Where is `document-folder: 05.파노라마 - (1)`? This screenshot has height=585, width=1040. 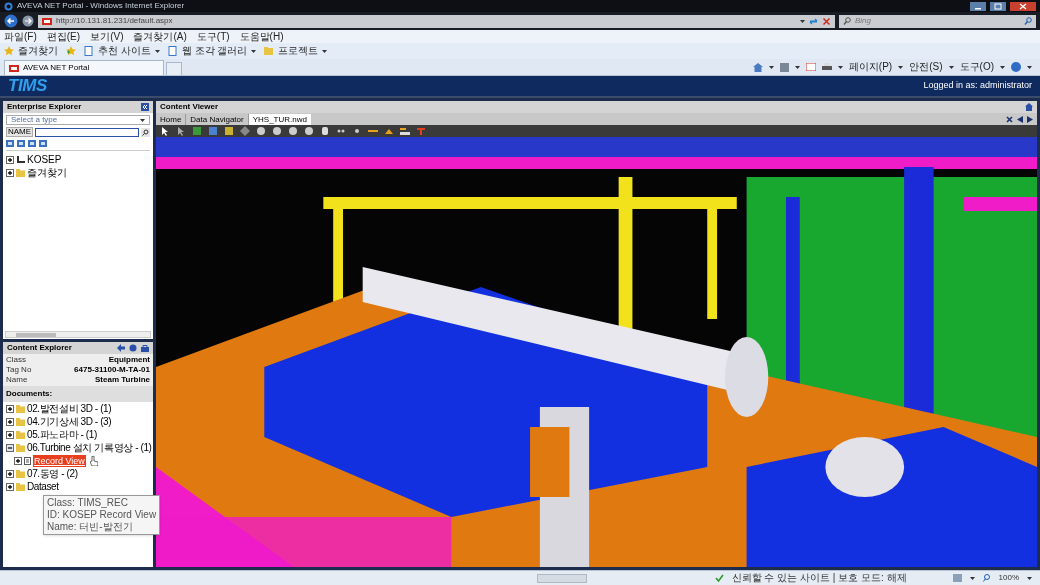 document-folder: 05.파노라마 - (1) is located at coordinates (62, 435).